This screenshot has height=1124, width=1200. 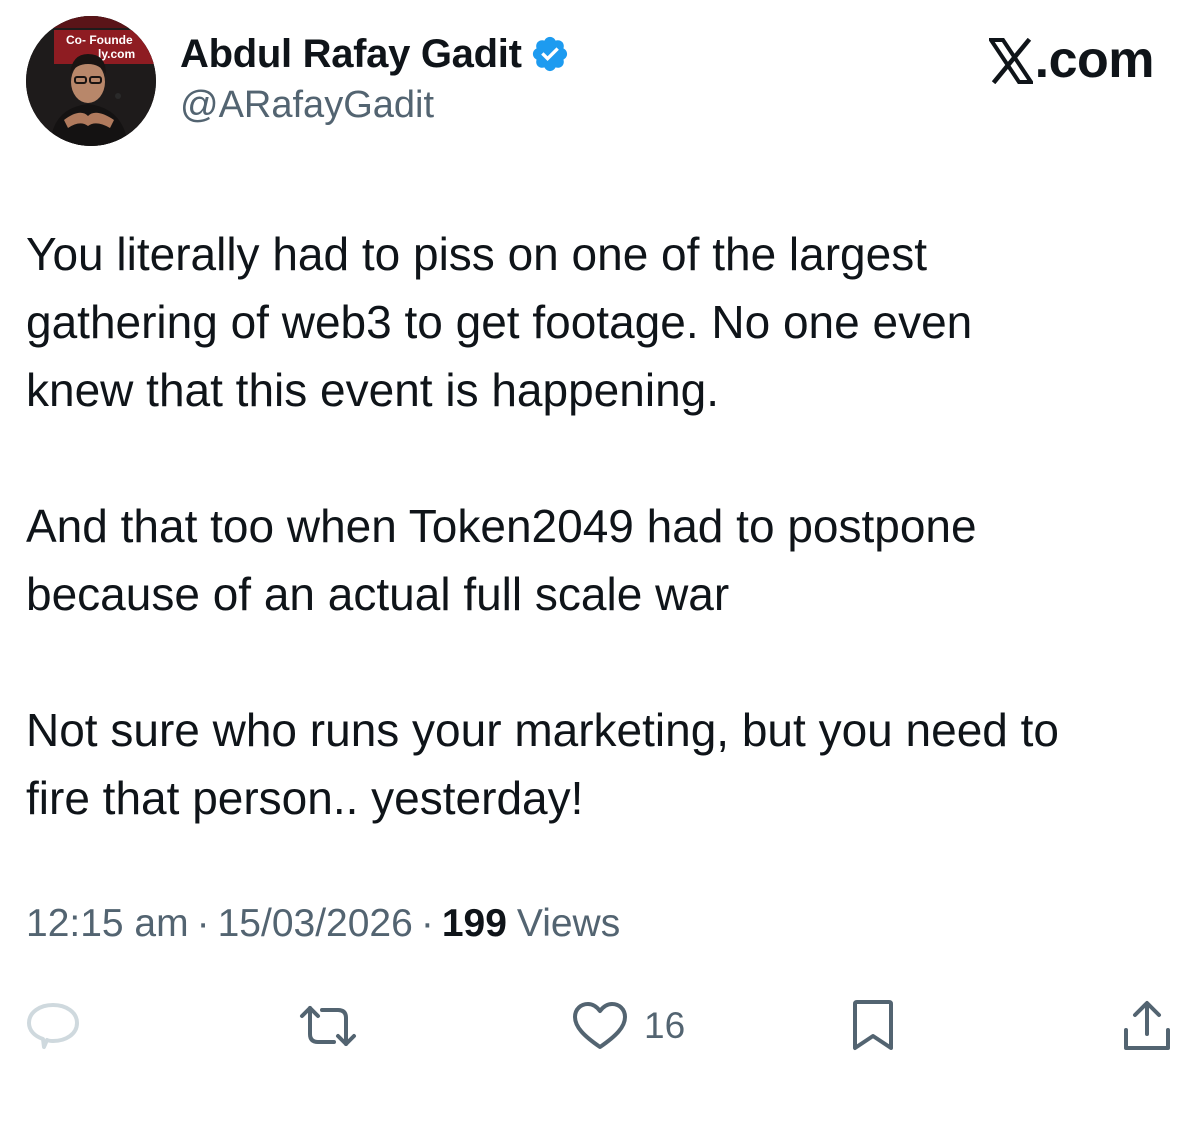 I want to click on brand-logo: .com, so click(x=1070, y=60).